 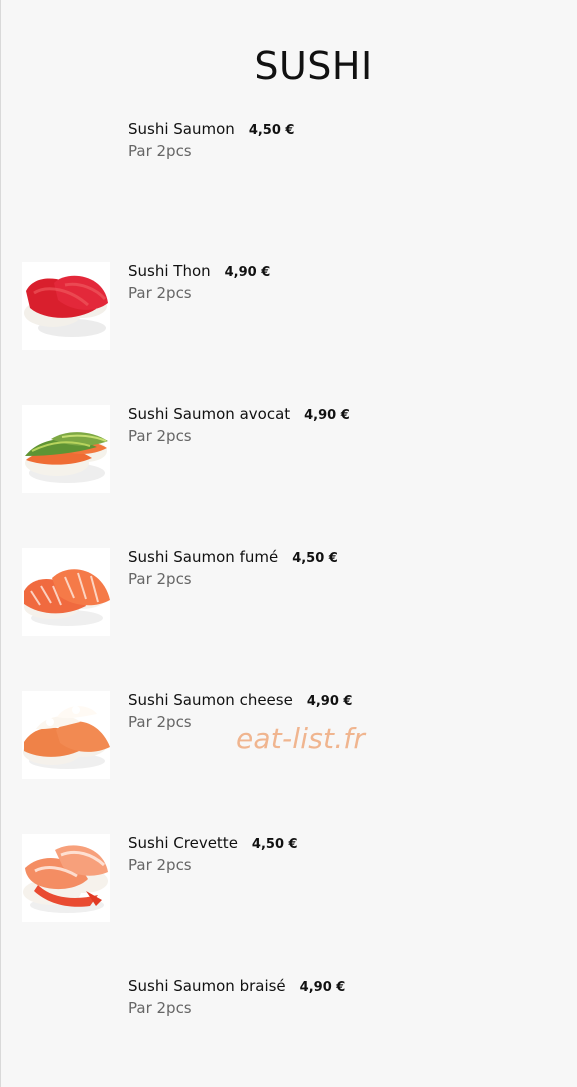 I want to click on shrimp-nigiri-image, so click(x=66, y=878).